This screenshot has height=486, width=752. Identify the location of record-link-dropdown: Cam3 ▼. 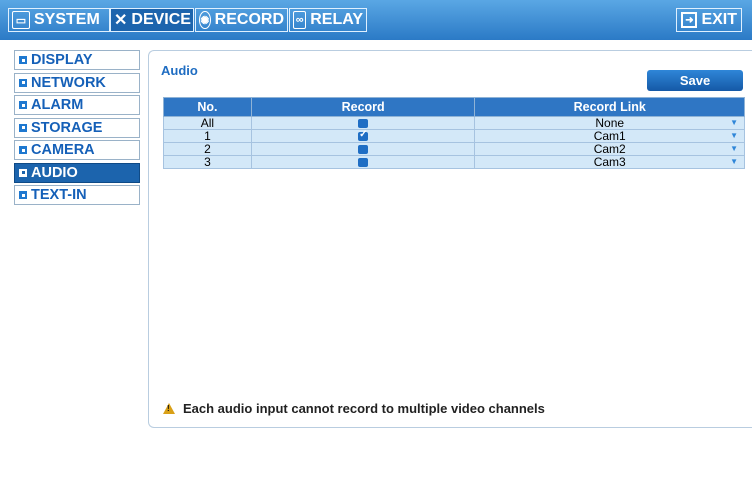
(609, 162).